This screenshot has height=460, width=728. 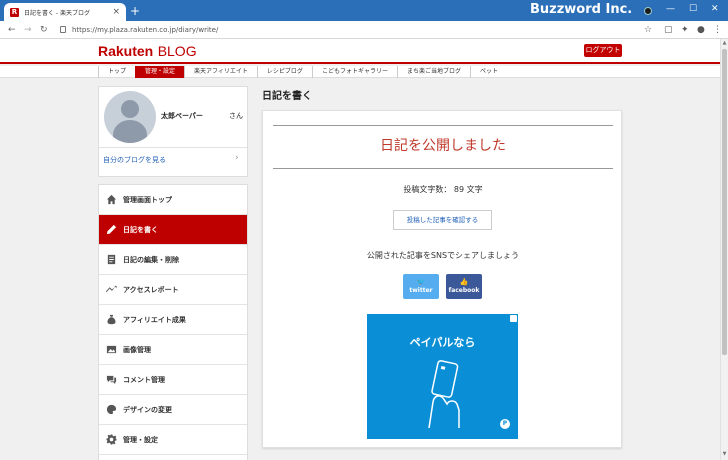 I want to click on menu-item-affiliate-results: アフィリエイト成果, so click(x=173, y=320).